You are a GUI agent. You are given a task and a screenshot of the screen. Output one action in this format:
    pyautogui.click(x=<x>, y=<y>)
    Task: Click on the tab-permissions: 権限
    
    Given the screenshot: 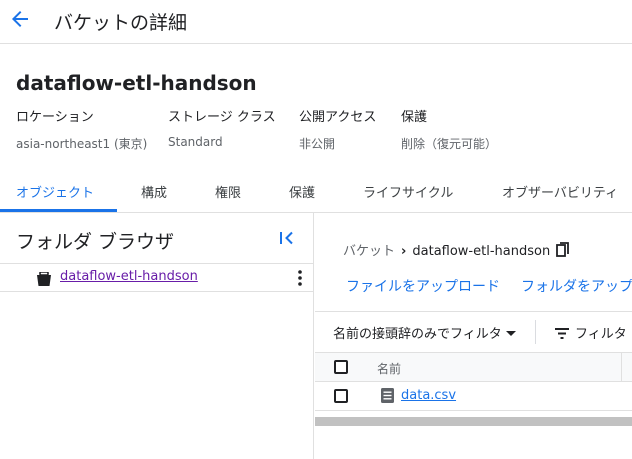 What is the action you would take?
    pyautogui.click(x=228, y=194)
    